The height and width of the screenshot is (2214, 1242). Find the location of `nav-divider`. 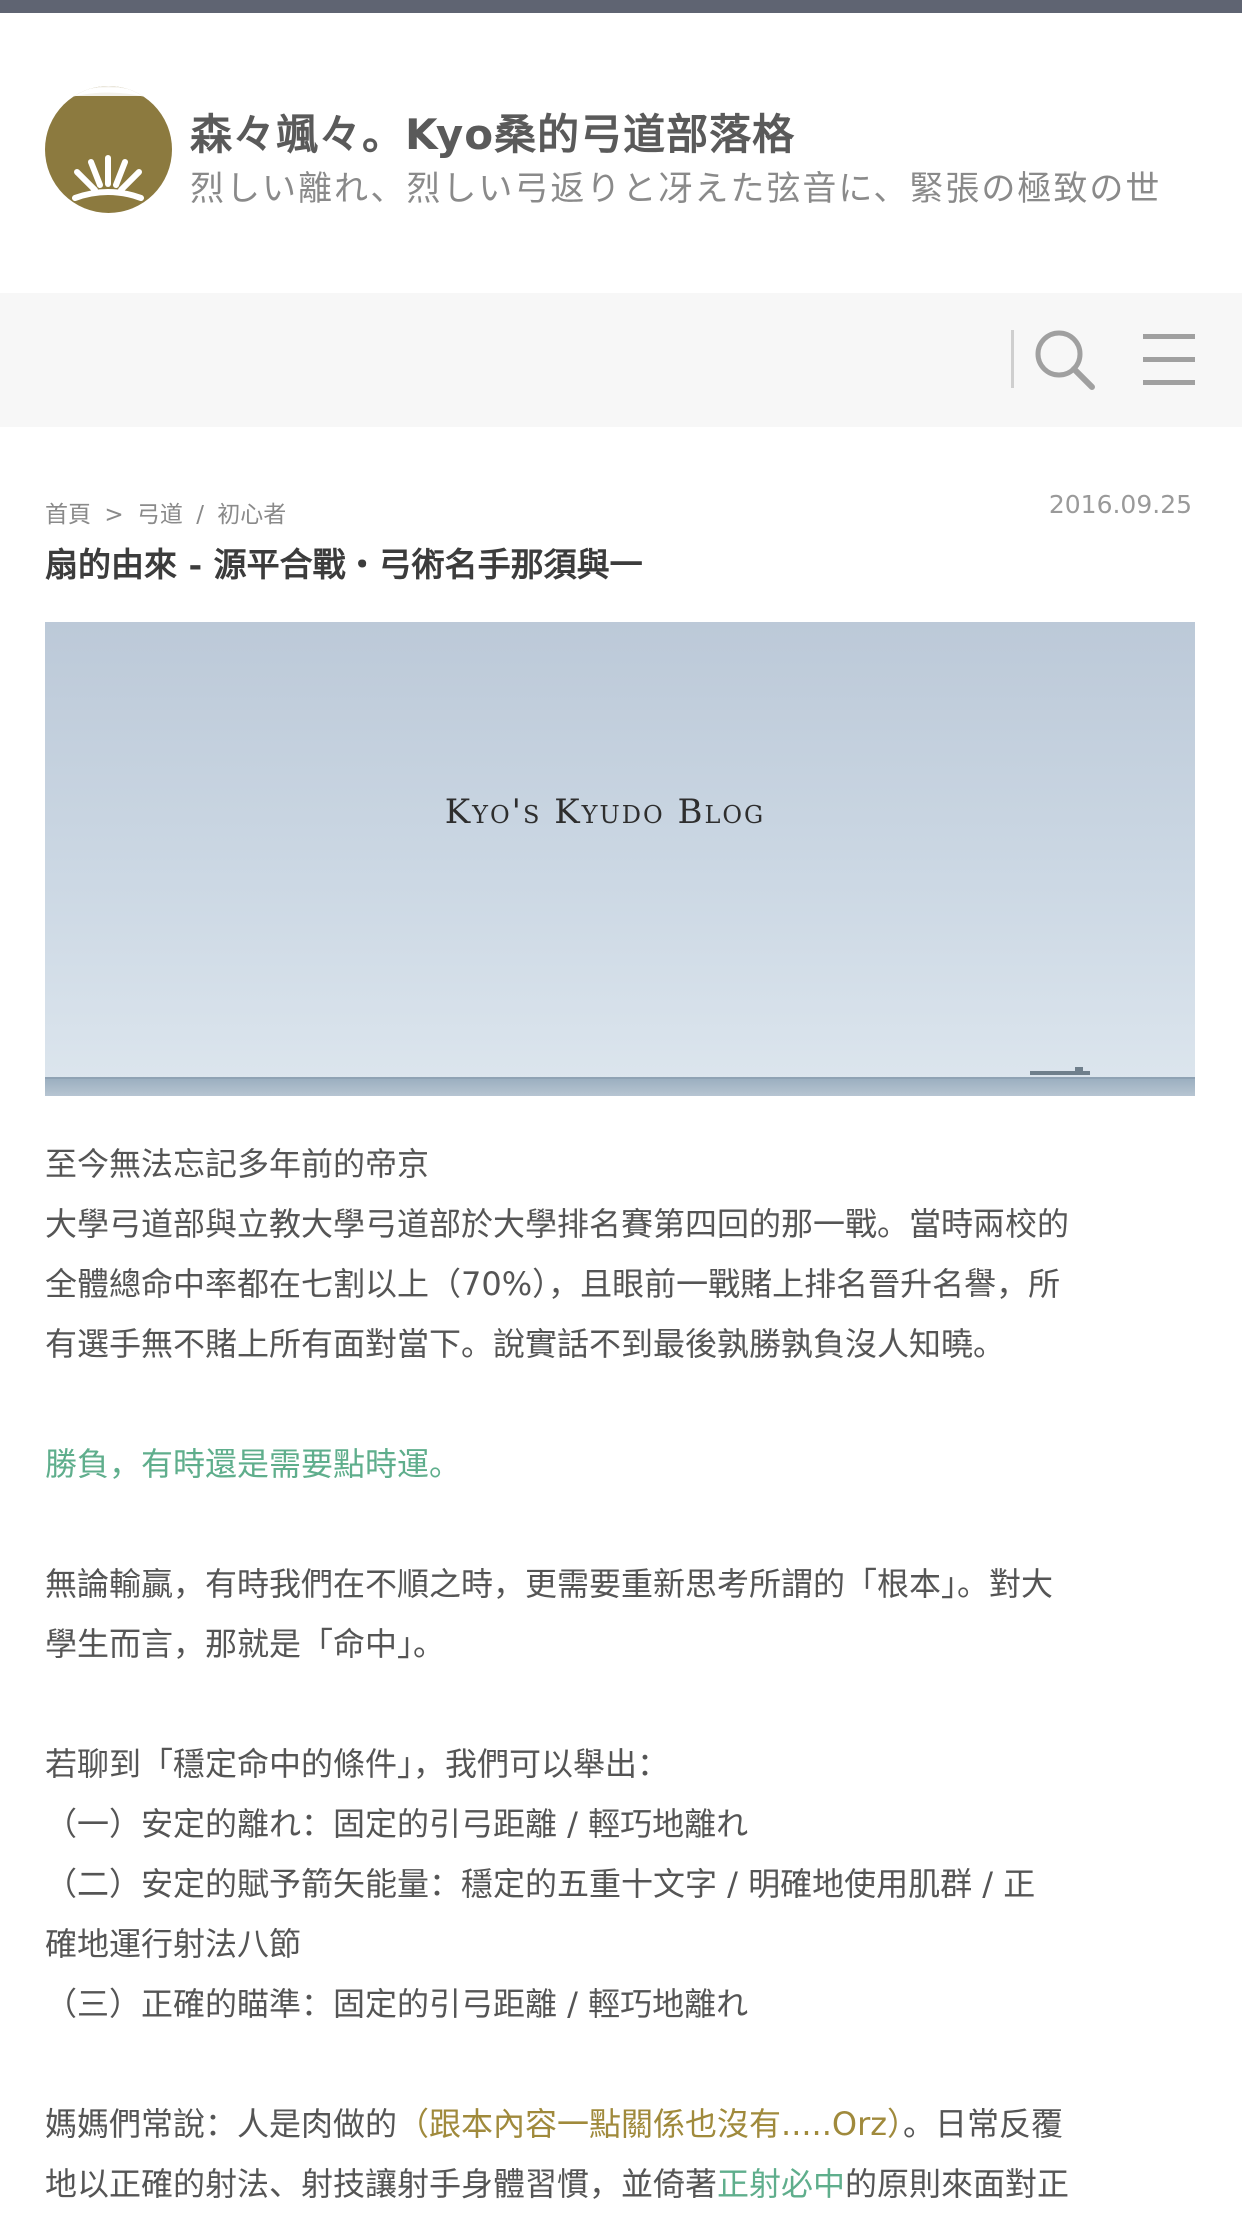

nav-divider is located at coordinates (1012, 359).